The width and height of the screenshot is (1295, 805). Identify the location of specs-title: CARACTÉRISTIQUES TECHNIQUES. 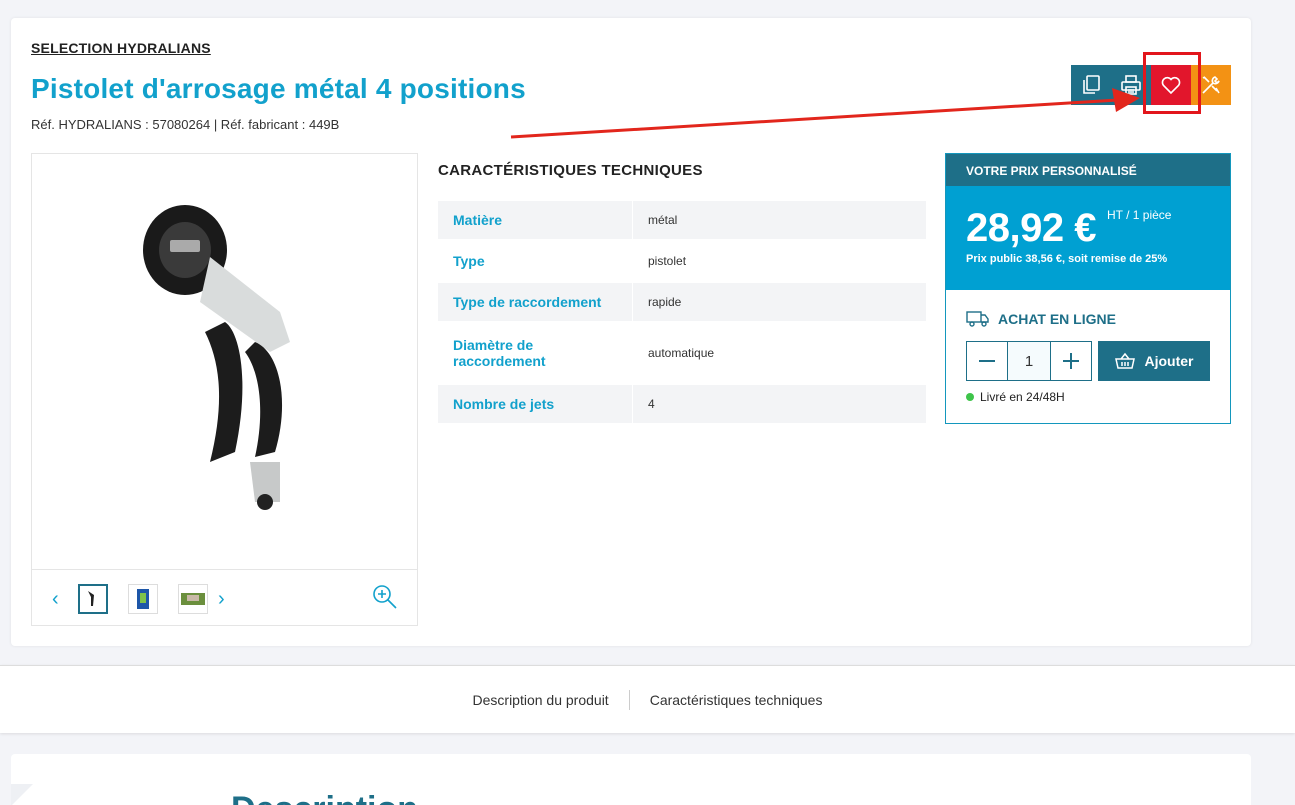
(570, 170).